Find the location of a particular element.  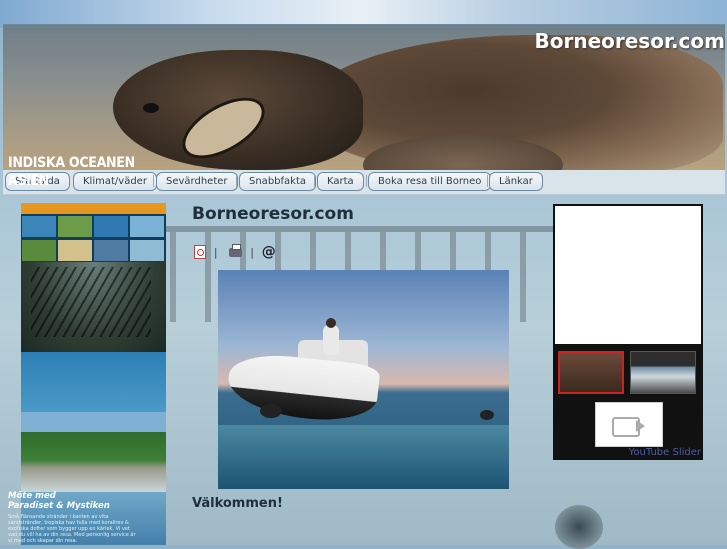

ad-sea-image is located at coordinates (93, 382).